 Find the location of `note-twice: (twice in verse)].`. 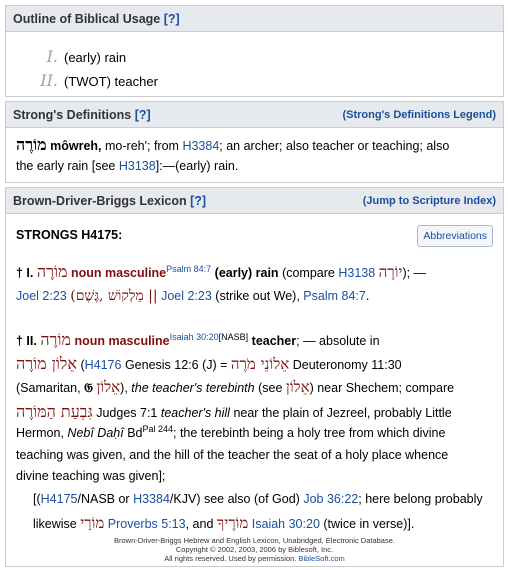

note-twice: (twice in verse)]. is located at coordinates (369, 524).